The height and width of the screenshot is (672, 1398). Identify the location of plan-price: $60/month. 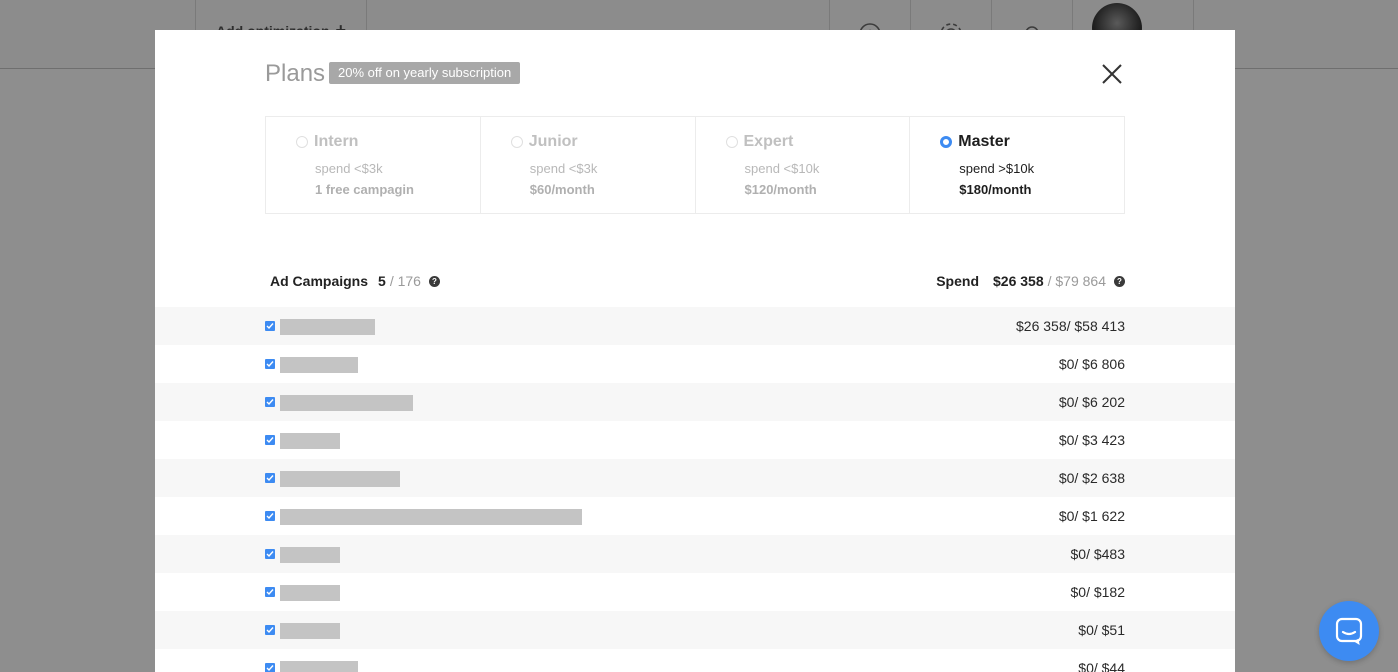
(562, 189).